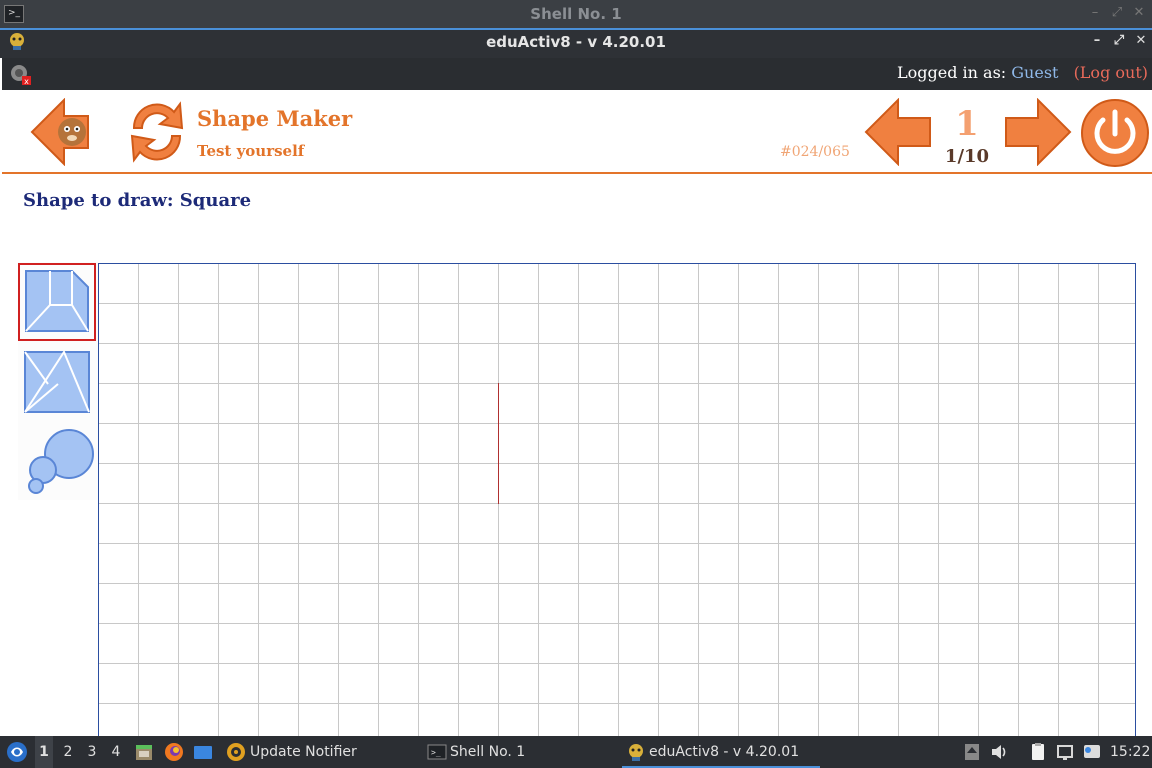  Describe the element at coordinates (92, 752) in the screenshot. I see `workspace-3: 3` at that location.